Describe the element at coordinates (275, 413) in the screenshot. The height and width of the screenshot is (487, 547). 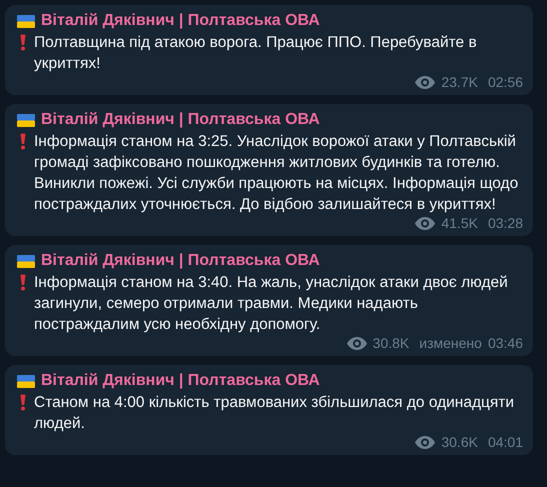
I see `message-text: Станом на 4:00 кількість травмованих збільшилася до одинадцяти людей.` at that location.